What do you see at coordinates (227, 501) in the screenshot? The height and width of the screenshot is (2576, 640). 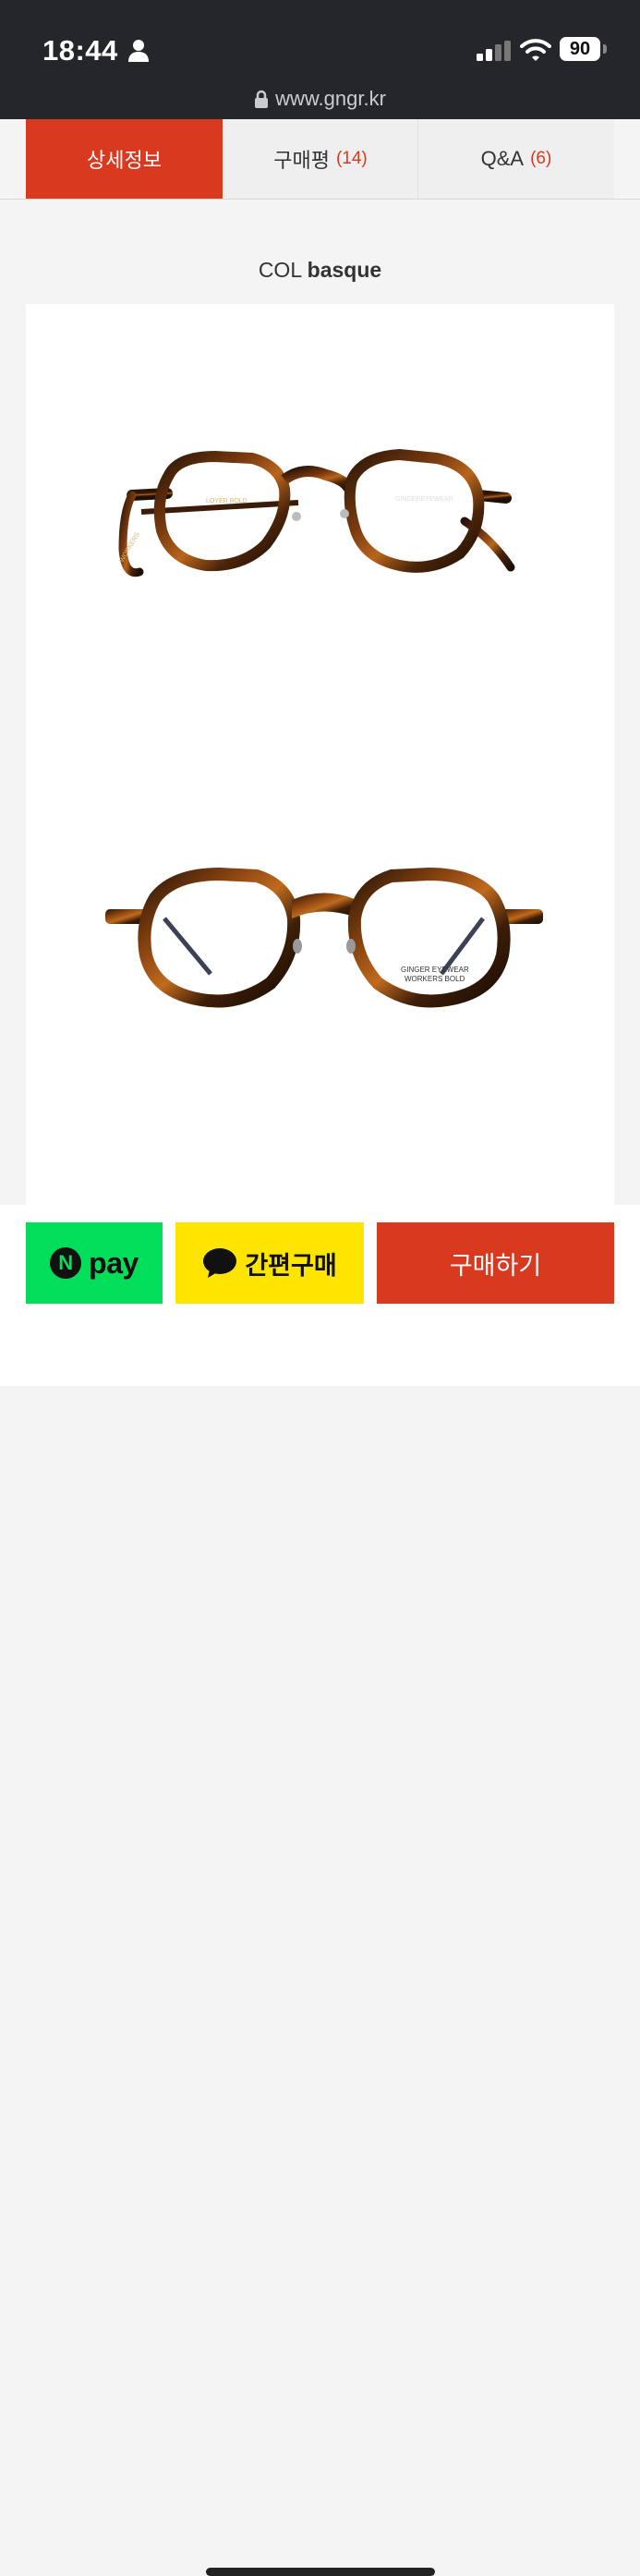 I see `temple-engraving: LOYER BOLD` at bounding box center [227, 501].